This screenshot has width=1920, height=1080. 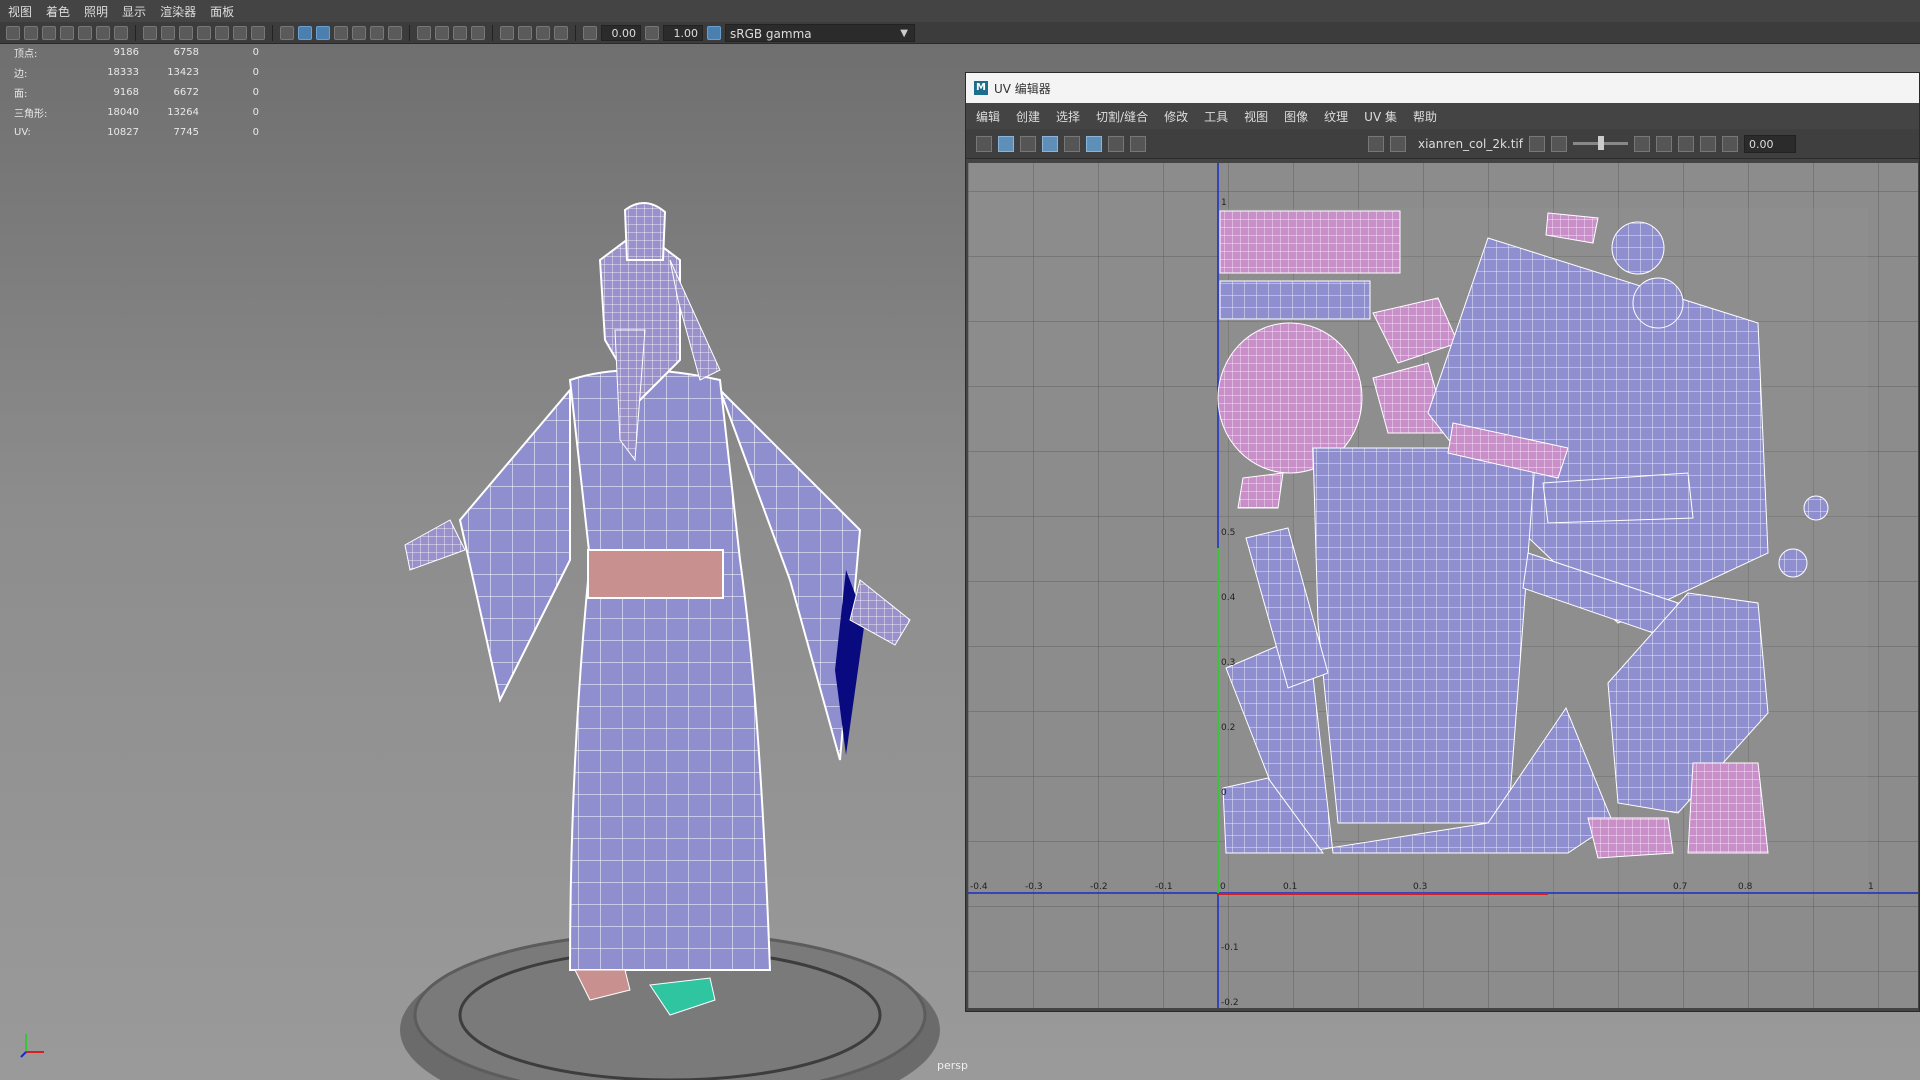 I want to click on hud-row-faces: 面: 9168 6672 0, so click(x=136, y=92).